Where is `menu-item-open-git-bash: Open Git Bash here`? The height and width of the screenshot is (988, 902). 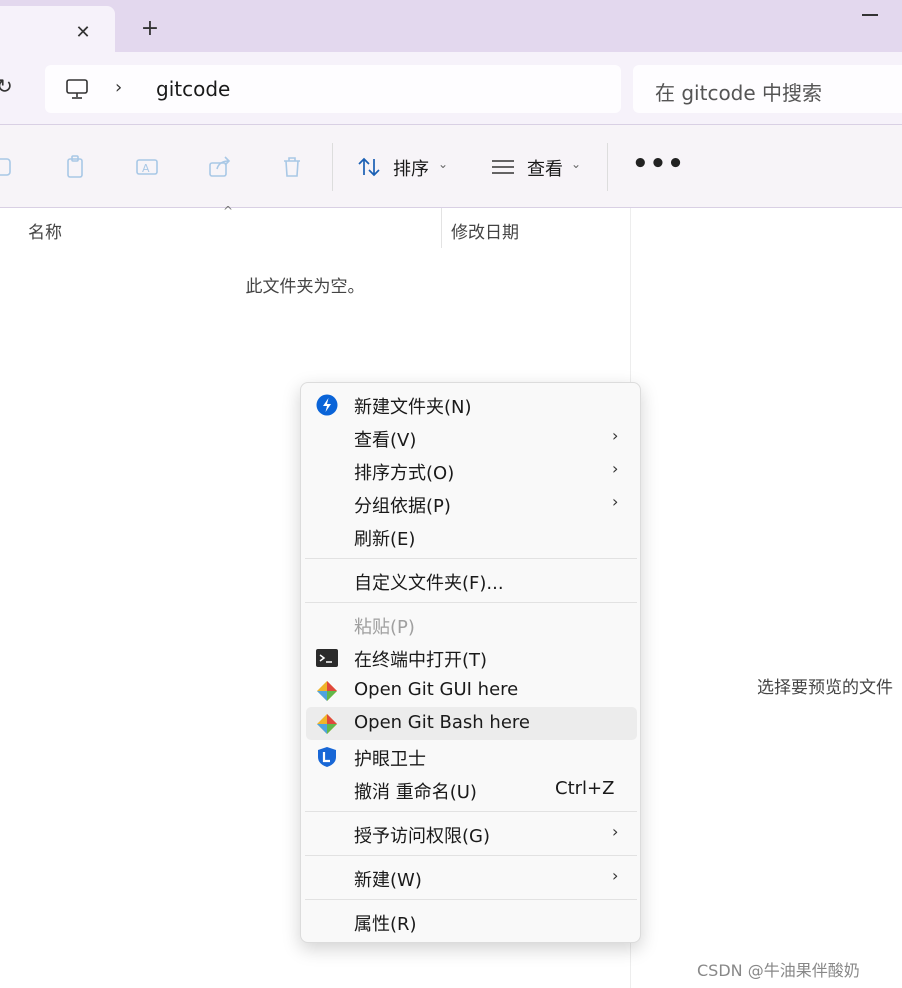 menu-item-open-git-bash: Open Git Bash here is located at coordinates (471, 723).